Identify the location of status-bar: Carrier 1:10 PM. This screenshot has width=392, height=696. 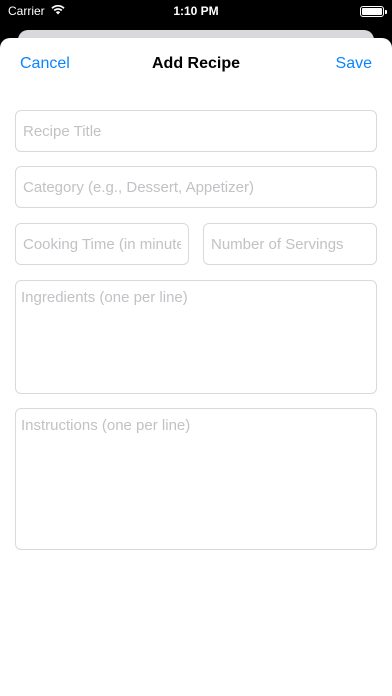
(196, 13).